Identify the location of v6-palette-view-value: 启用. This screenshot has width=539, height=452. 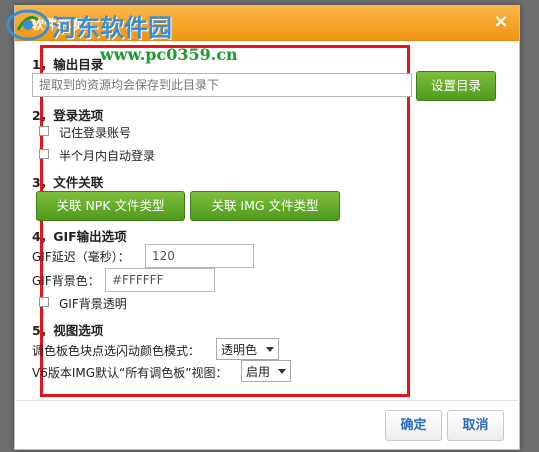
(258, 372).